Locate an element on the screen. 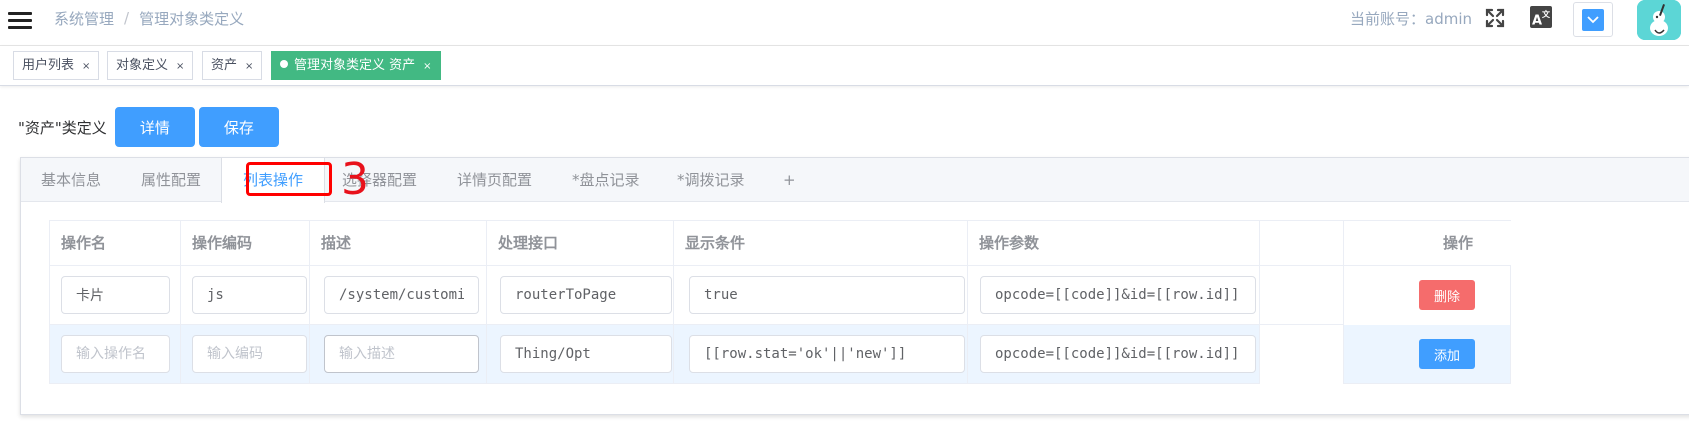  tag-object-def: 对象定义 × is located at coordinates (150, 65).